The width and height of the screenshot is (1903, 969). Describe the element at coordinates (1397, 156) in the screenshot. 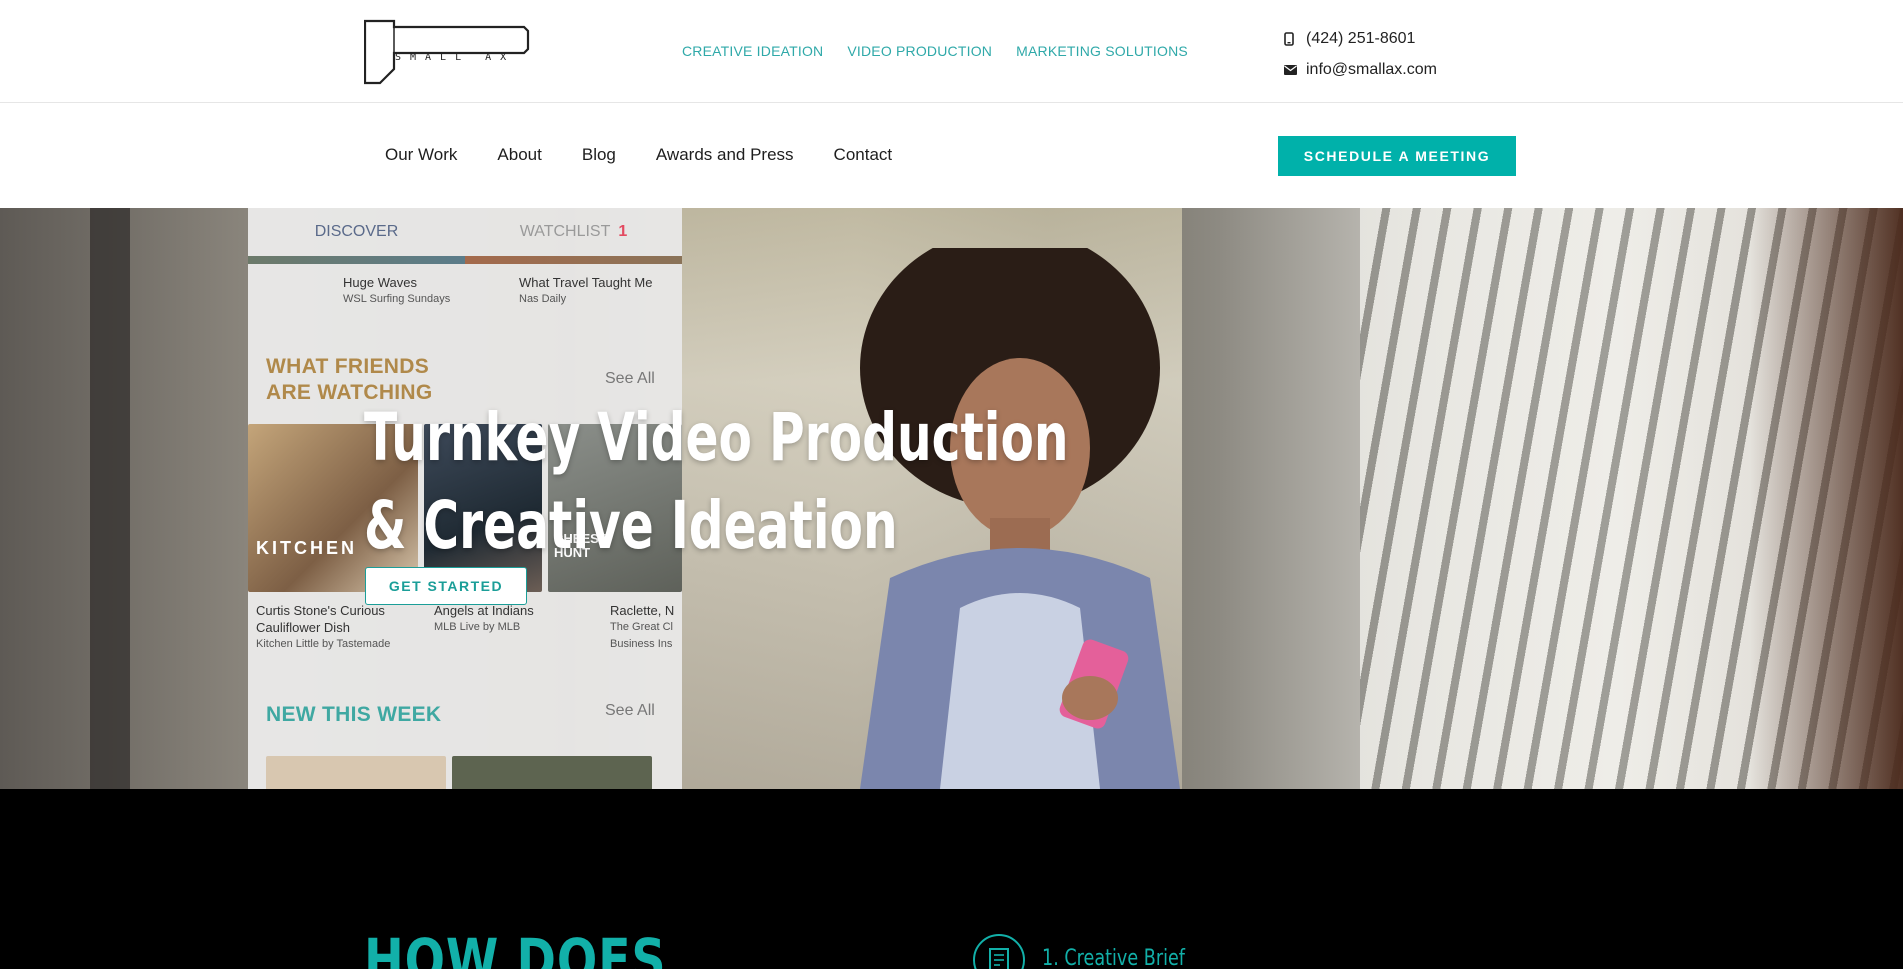

I see `schedule-meeting-button: SCHEDULE A MEETING` at that location.